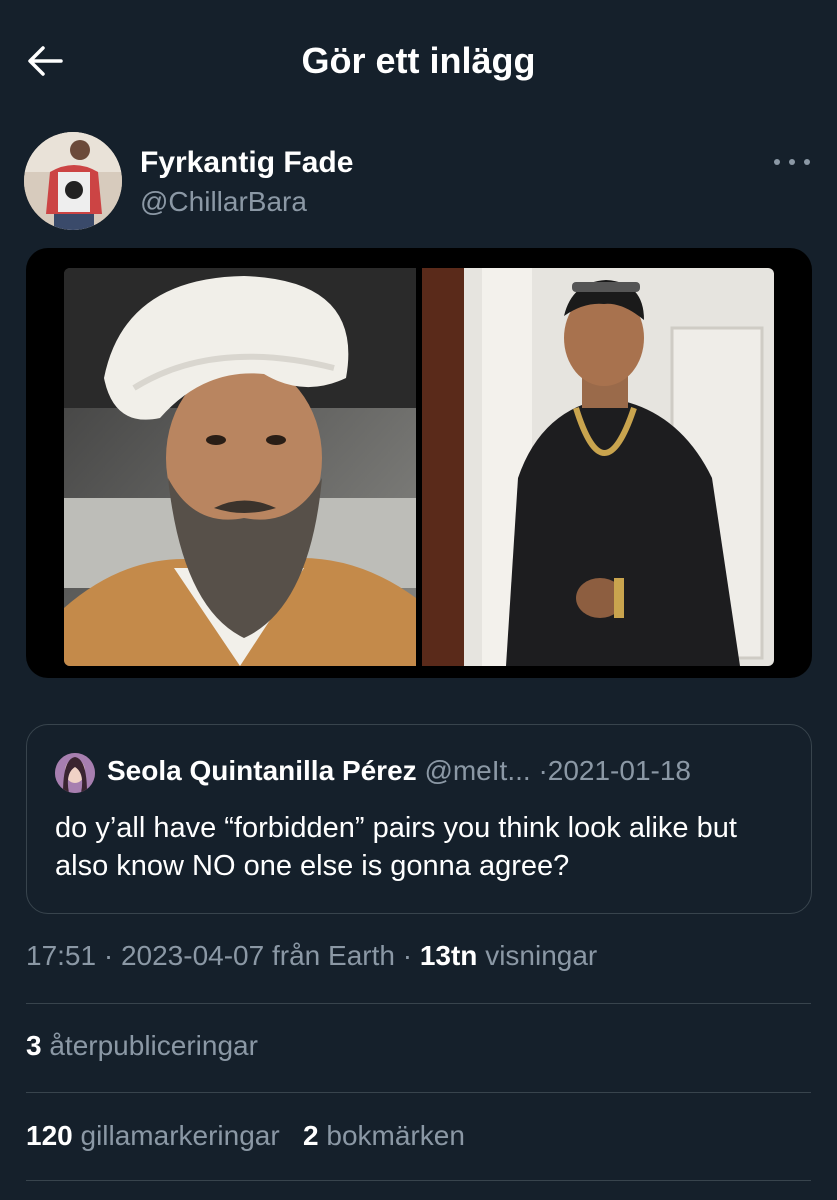  What do you see at coordinates (61, 955) in the screenshot?
I see `tweet-time: 17:51` at bounding box center [61, 955].